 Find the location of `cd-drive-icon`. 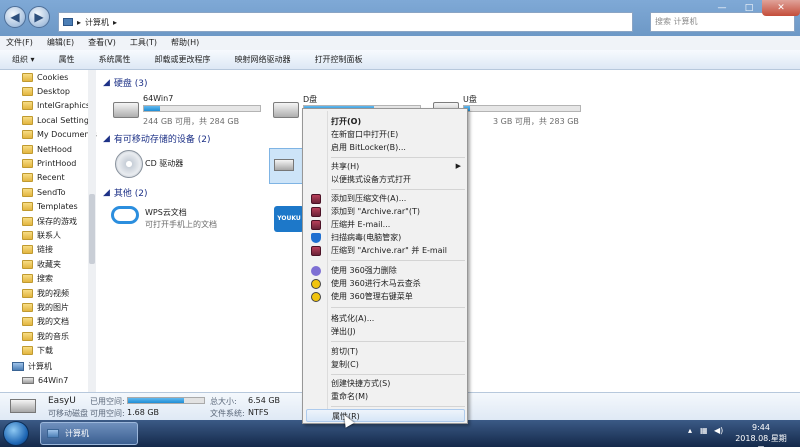

cd-drive-icon is located at coordinates (129, 164).